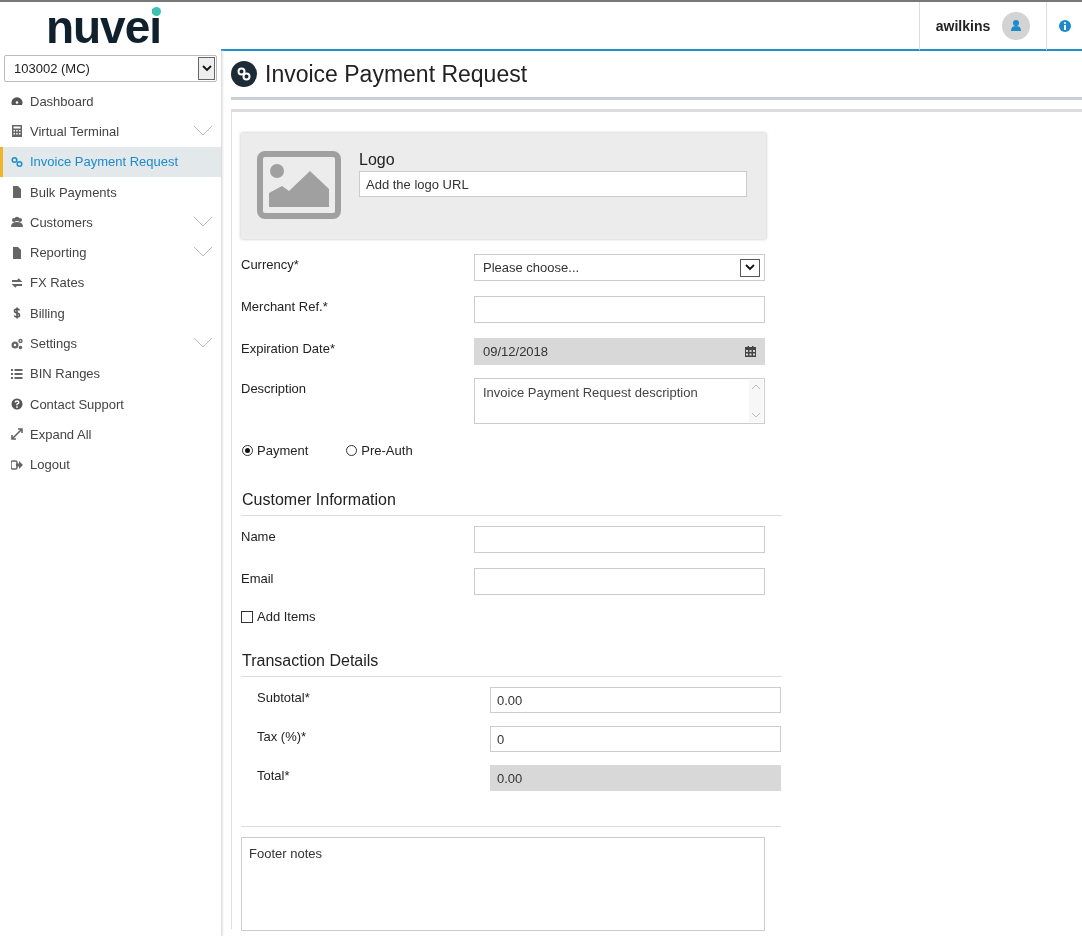 The image size is (1082, 936). What do you see at coordinates (17, 282) in the screenshot?
I see `arrows-icon` at bounding box center [17, 282].